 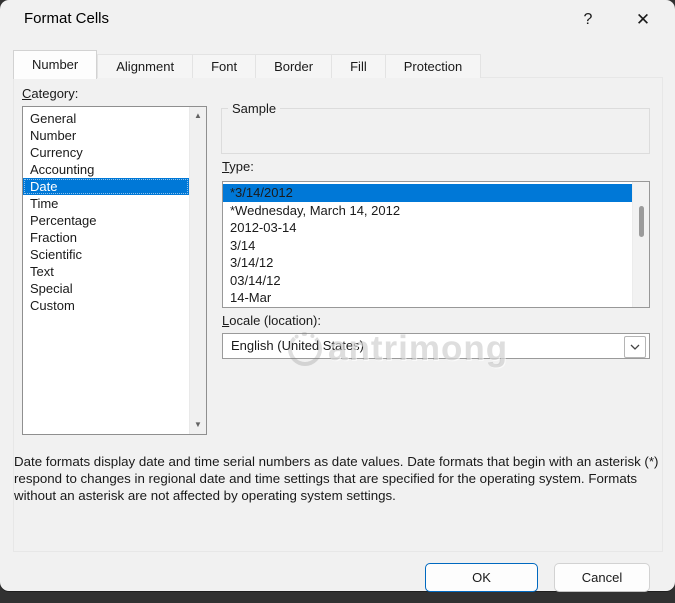 I want to click on locale-dropdown: English (United States), so click(x=436, y=346).